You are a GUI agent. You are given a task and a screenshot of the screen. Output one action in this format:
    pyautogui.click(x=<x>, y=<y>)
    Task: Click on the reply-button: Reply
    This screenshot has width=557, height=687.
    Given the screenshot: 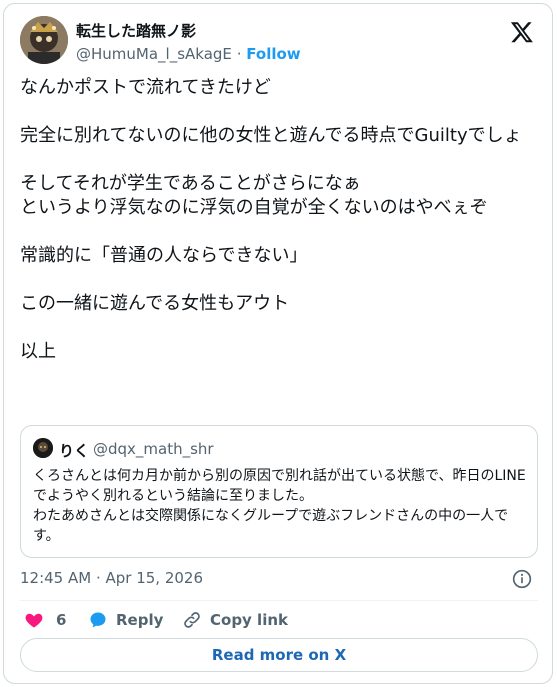 What is the action you would take?
    pyautogui.click(x=125, y=620)
    